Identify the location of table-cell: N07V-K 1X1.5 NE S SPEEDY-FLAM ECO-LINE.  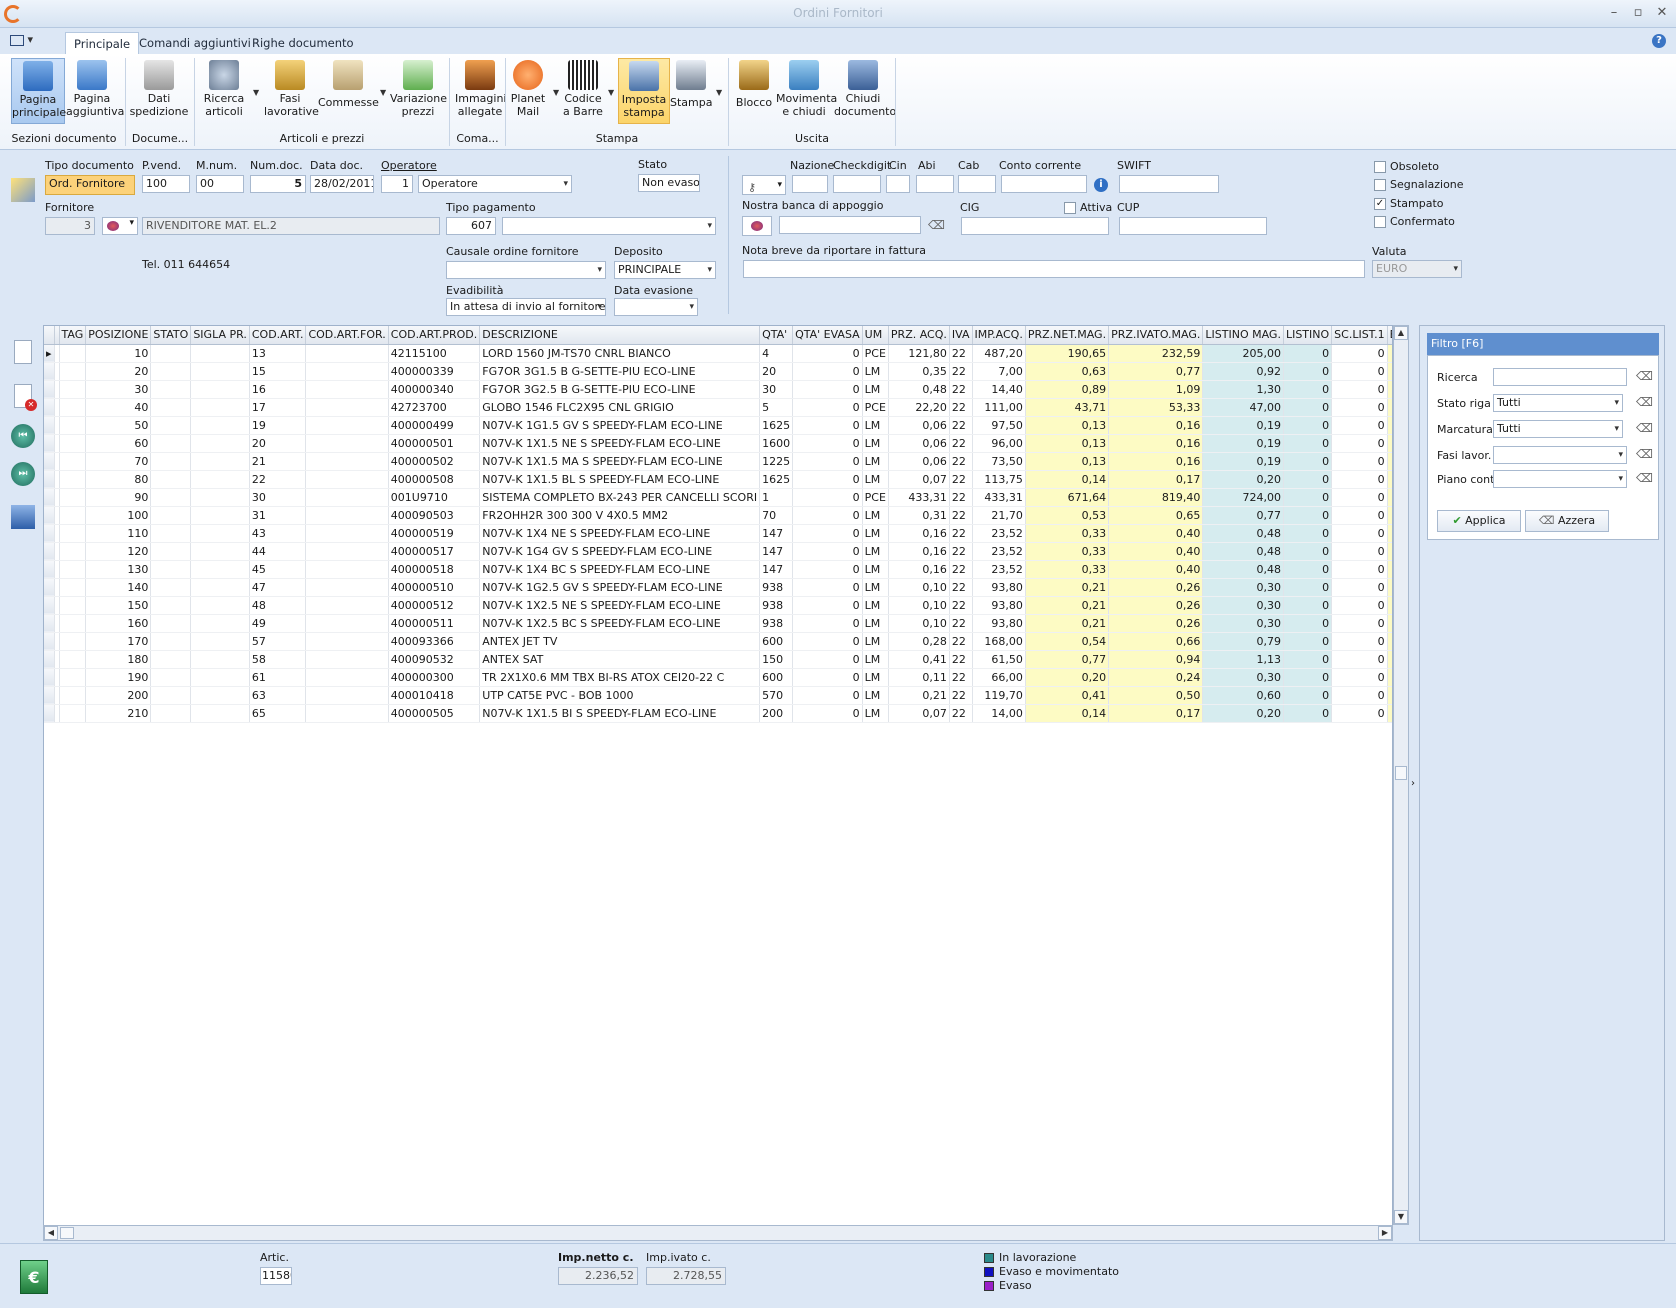
(620, 443).